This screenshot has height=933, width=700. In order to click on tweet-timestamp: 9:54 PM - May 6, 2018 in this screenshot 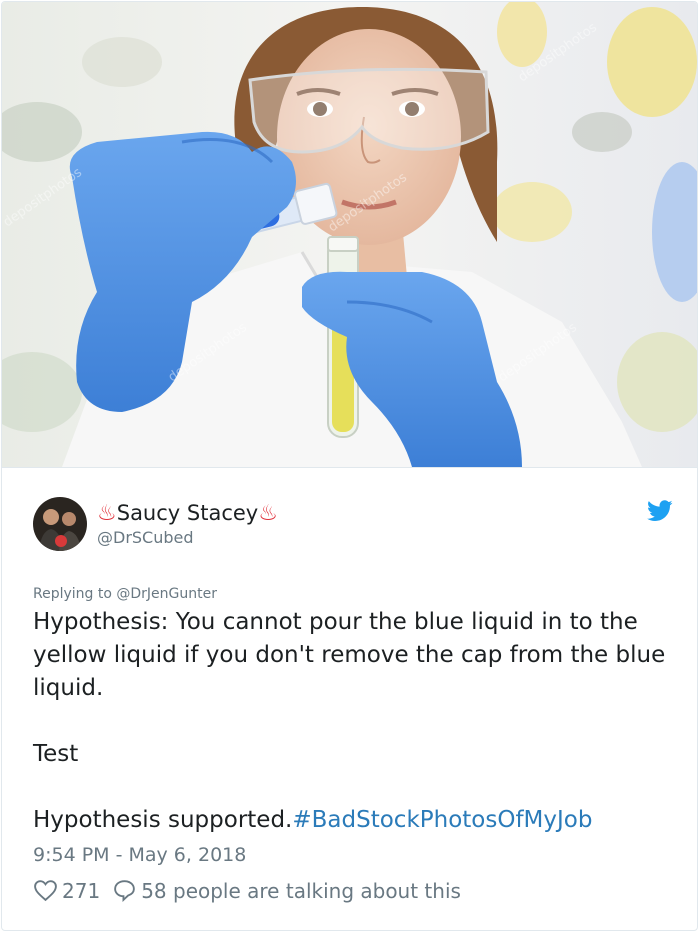, I will do `click(139, 855)`.